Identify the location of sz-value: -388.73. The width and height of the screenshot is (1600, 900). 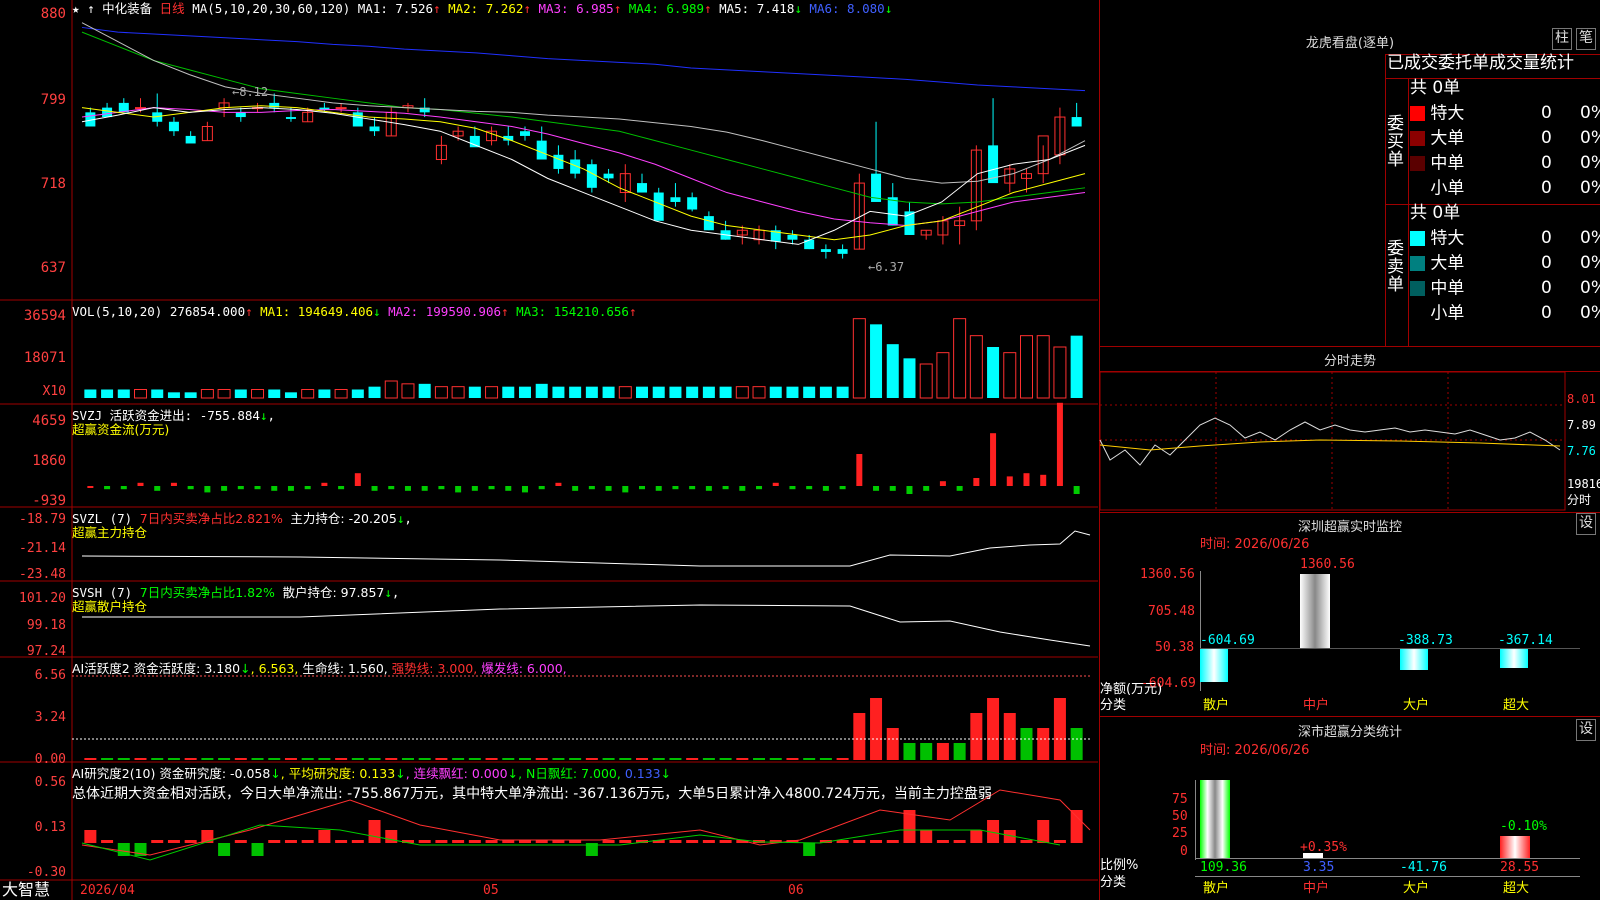
(1425, 640).